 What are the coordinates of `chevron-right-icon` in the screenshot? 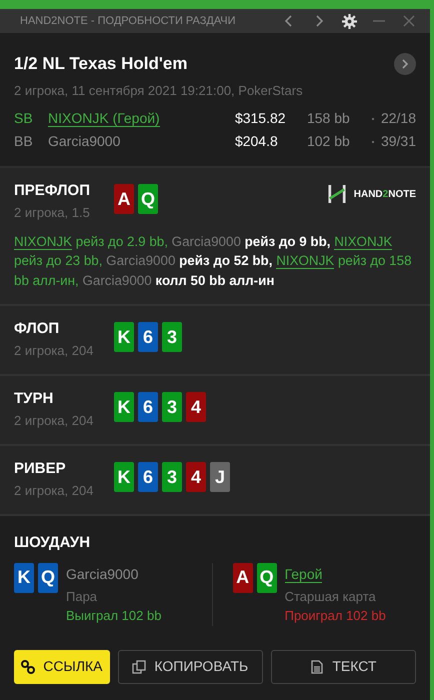 It's located at (319, 21).